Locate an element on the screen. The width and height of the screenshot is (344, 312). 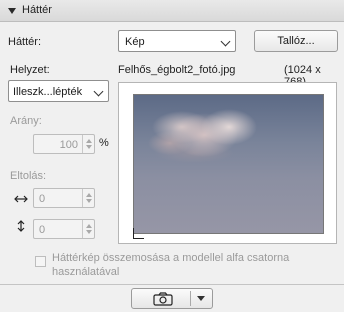
camera-split-button is located at coordinates (172, 298).